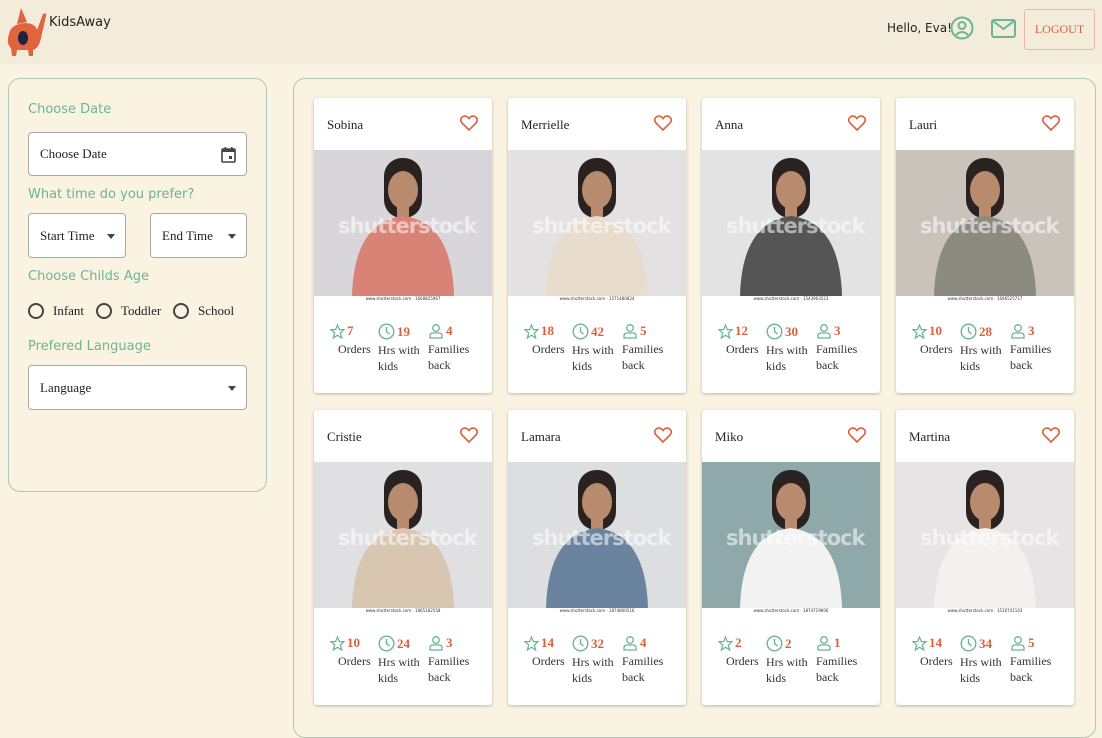 The width and height of the screenshot is (1102, 738). What do you see at coordinates (985, 331) in the screenshot?
I see `hours-value: 28` at bounding box center [985, 331].